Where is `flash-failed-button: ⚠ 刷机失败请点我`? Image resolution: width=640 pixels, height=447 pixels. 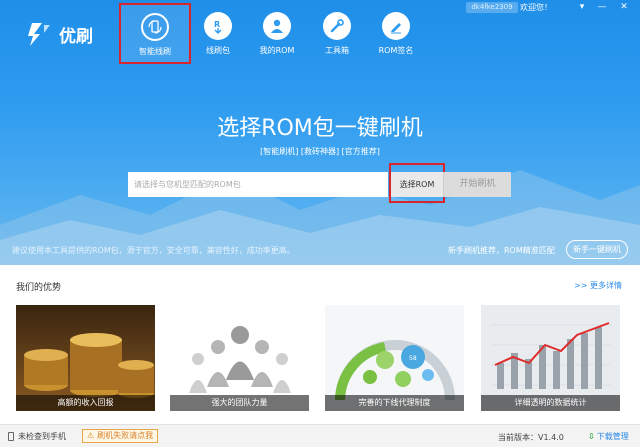
flash-failed-button: ⚠ 刷机失败请点我 is located at coordinates (120, 436).